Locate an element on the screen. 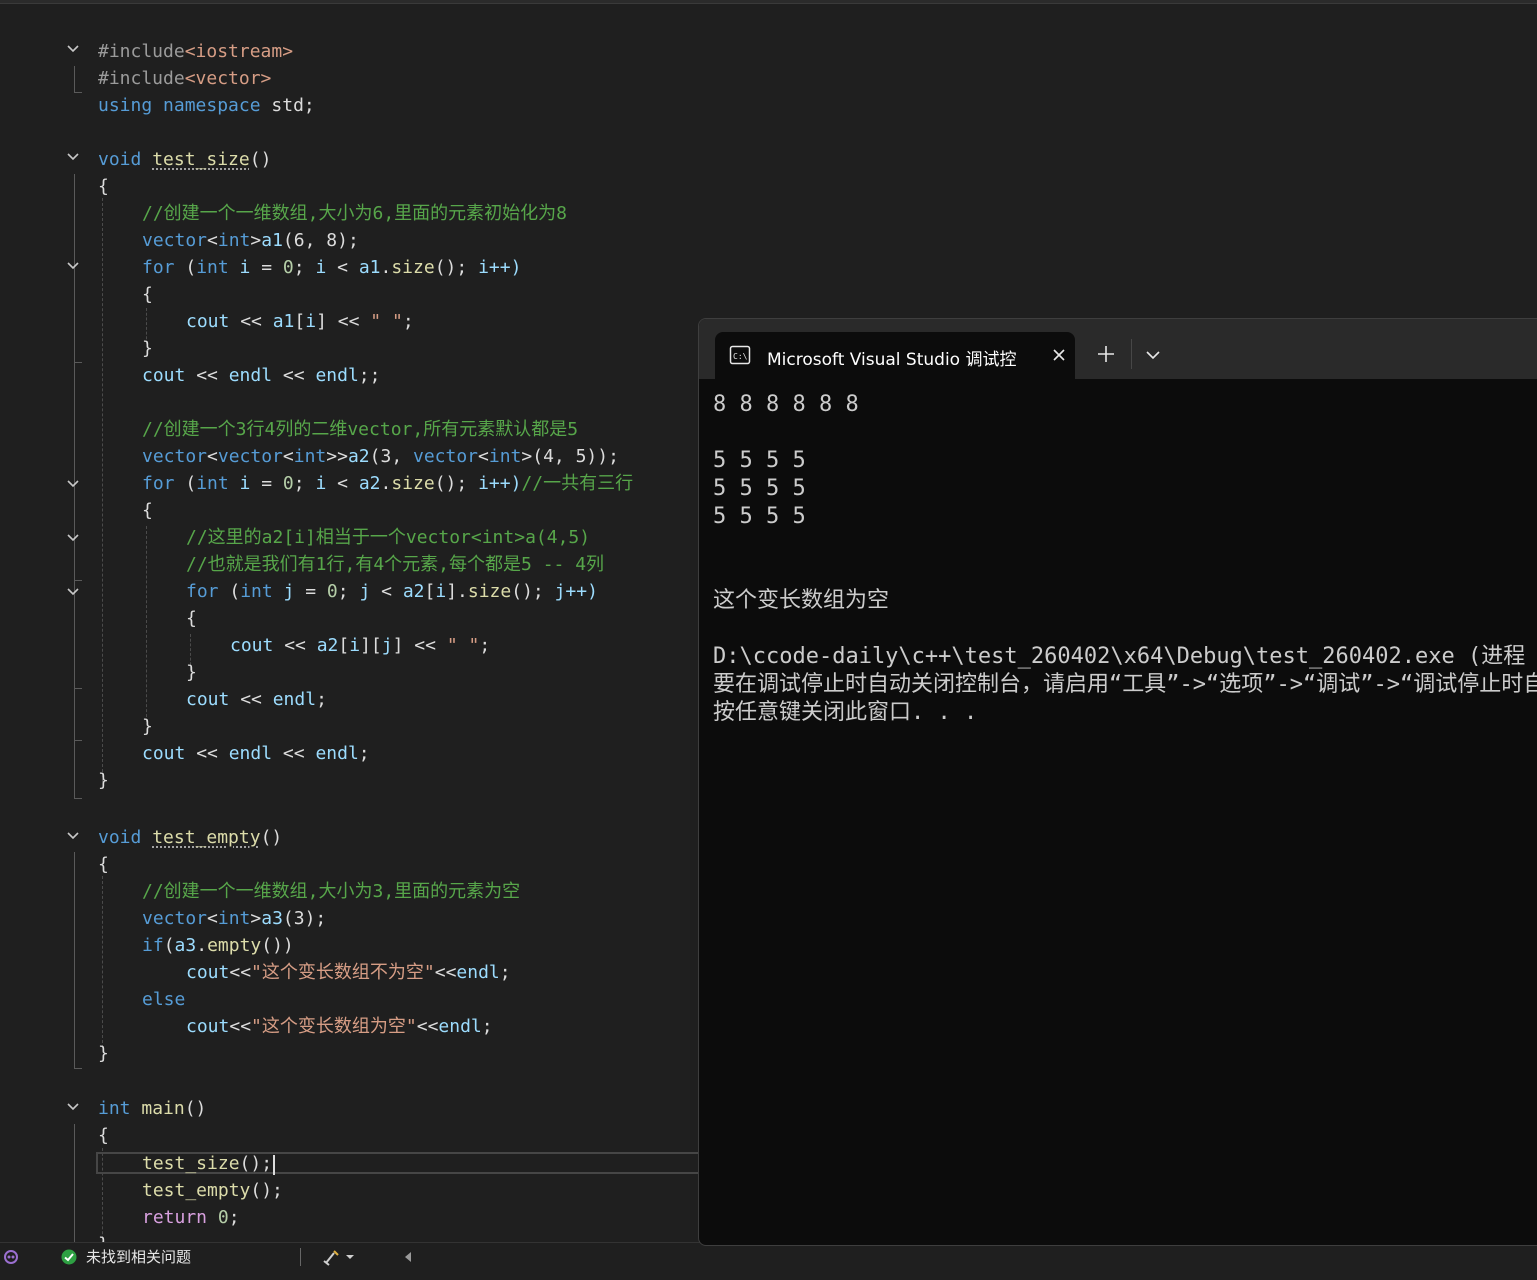 Image resolution: width=1537 pixels, height=1280 pixels. console-icon: C:\ is located at coordinates (740, 355).